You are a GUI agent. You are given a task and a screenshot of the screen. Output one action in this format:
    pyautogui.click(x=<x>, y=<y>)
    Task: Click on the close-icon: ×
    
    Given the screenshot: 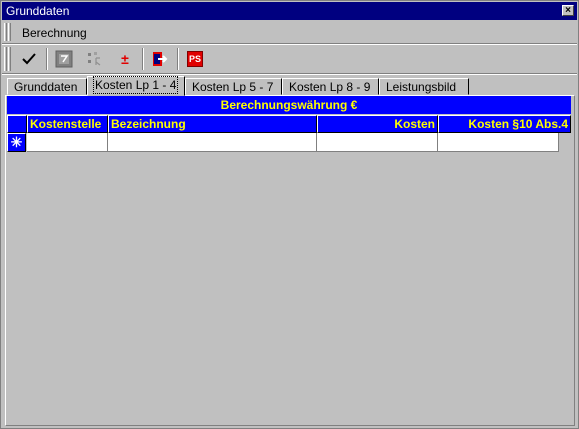 What is the action you would take?
    pyautogui.click(x=568, y=10)
    